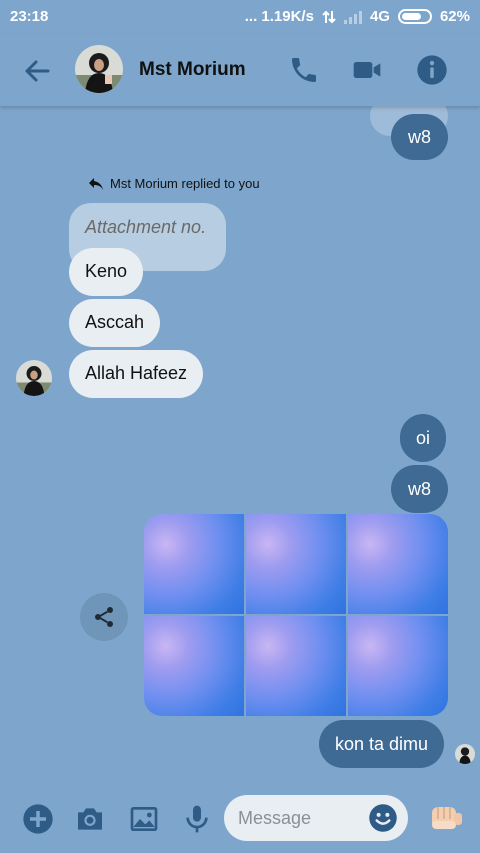 Image resolution: width=480 pixels, height=853 pixels. Describe the element at coordinates (432, 70) in the screenshot. I see `info-icon` at that location.